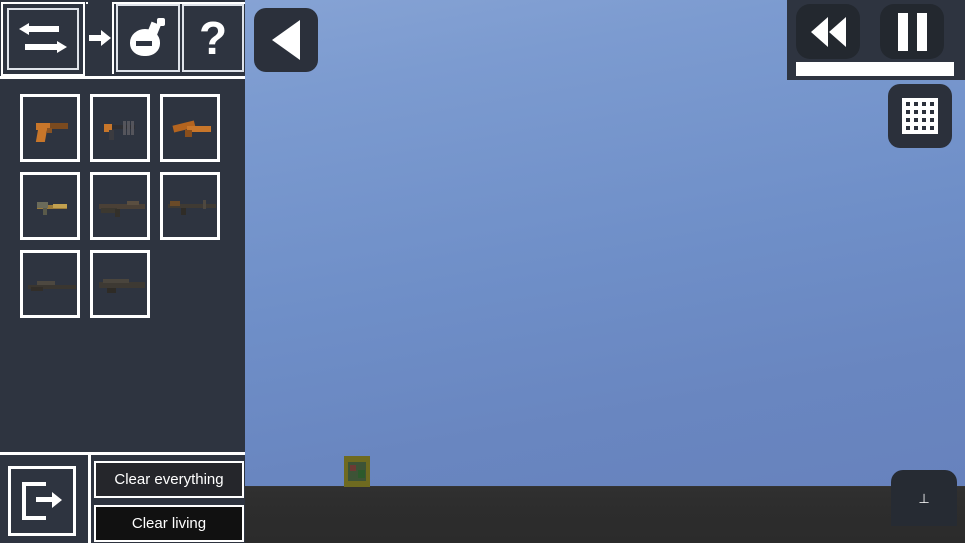 The image size is (965, 543). I want to click on collapse-panel-button: ⊥, so click(924, 498).